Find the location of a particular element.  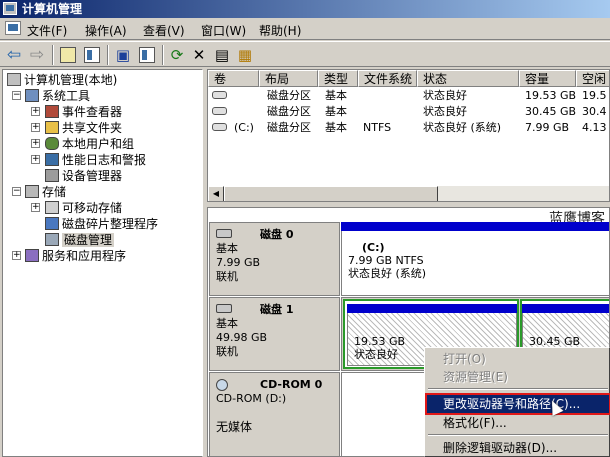

tree-label: 磁盘管理 is located at coordinates (88, 240).